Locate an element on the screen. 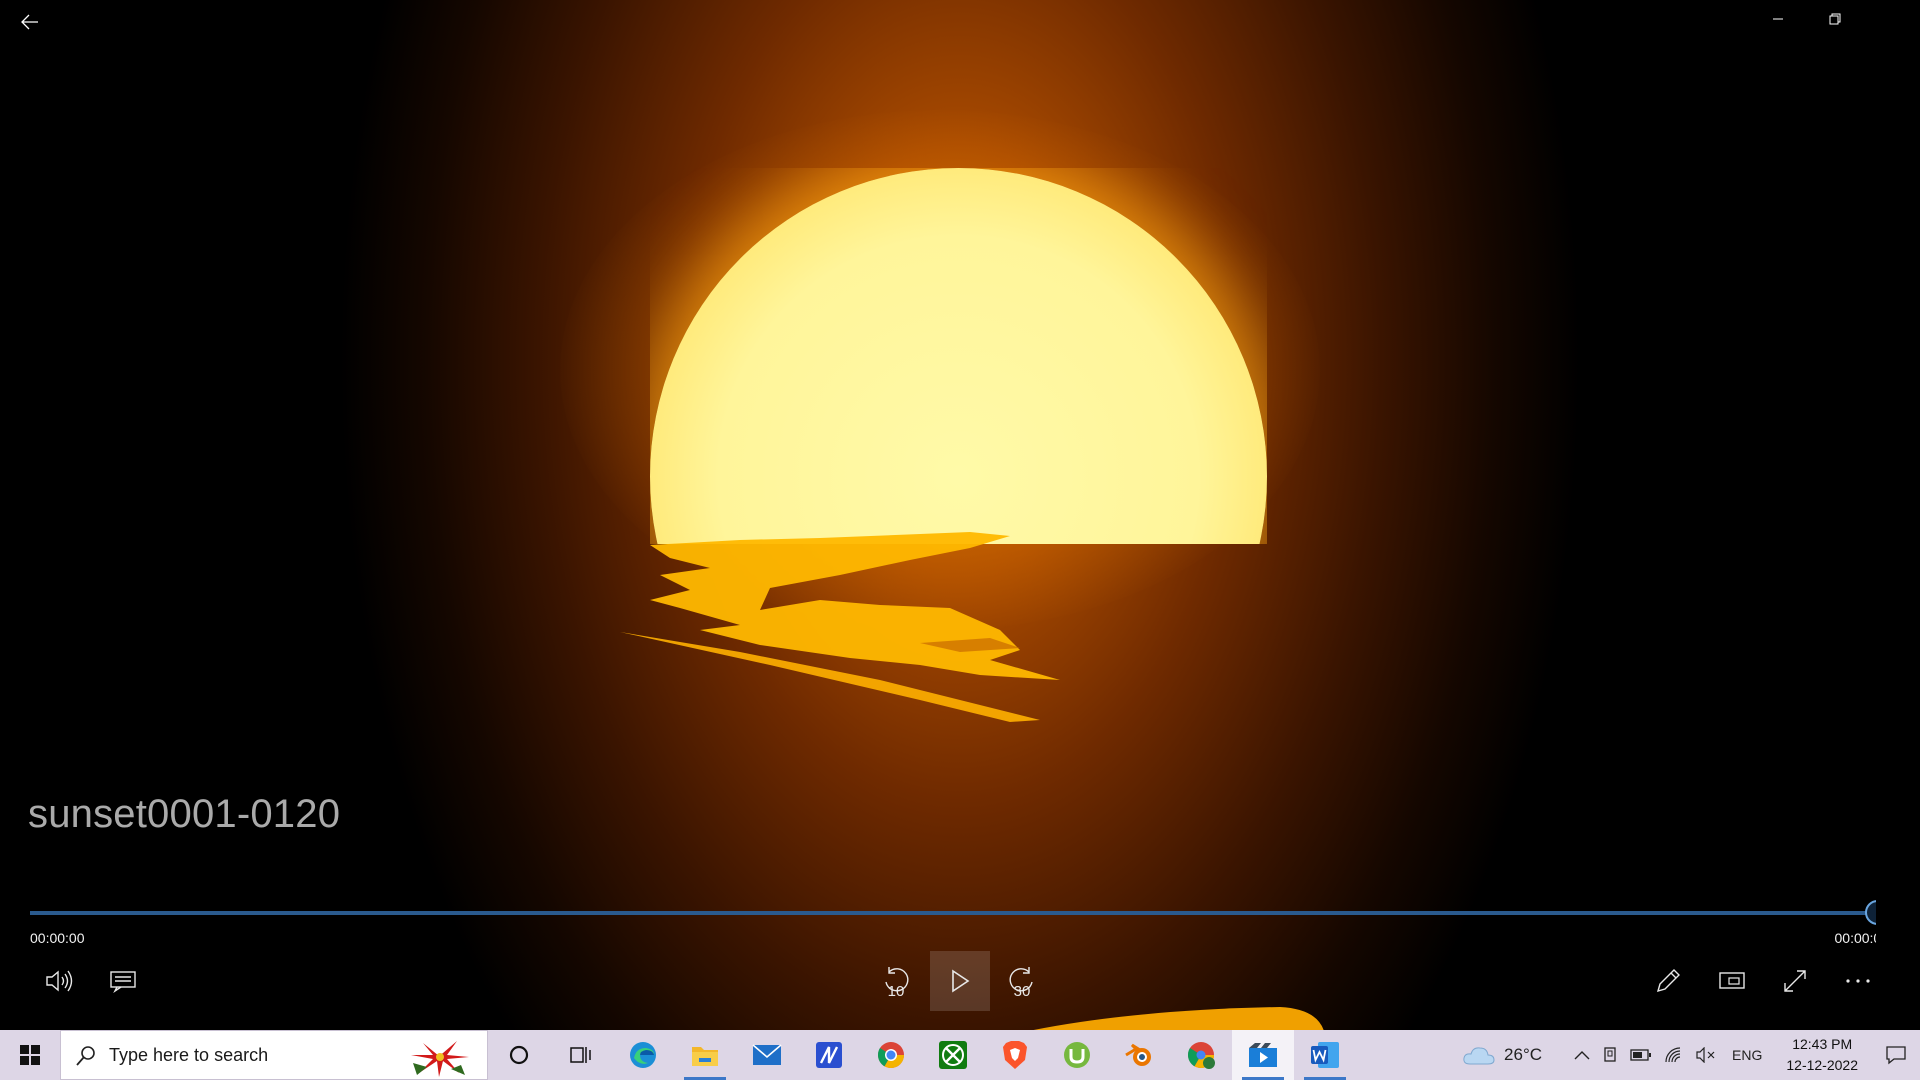  time-total: 00:00:00 is located at coordinates (1862, 938).